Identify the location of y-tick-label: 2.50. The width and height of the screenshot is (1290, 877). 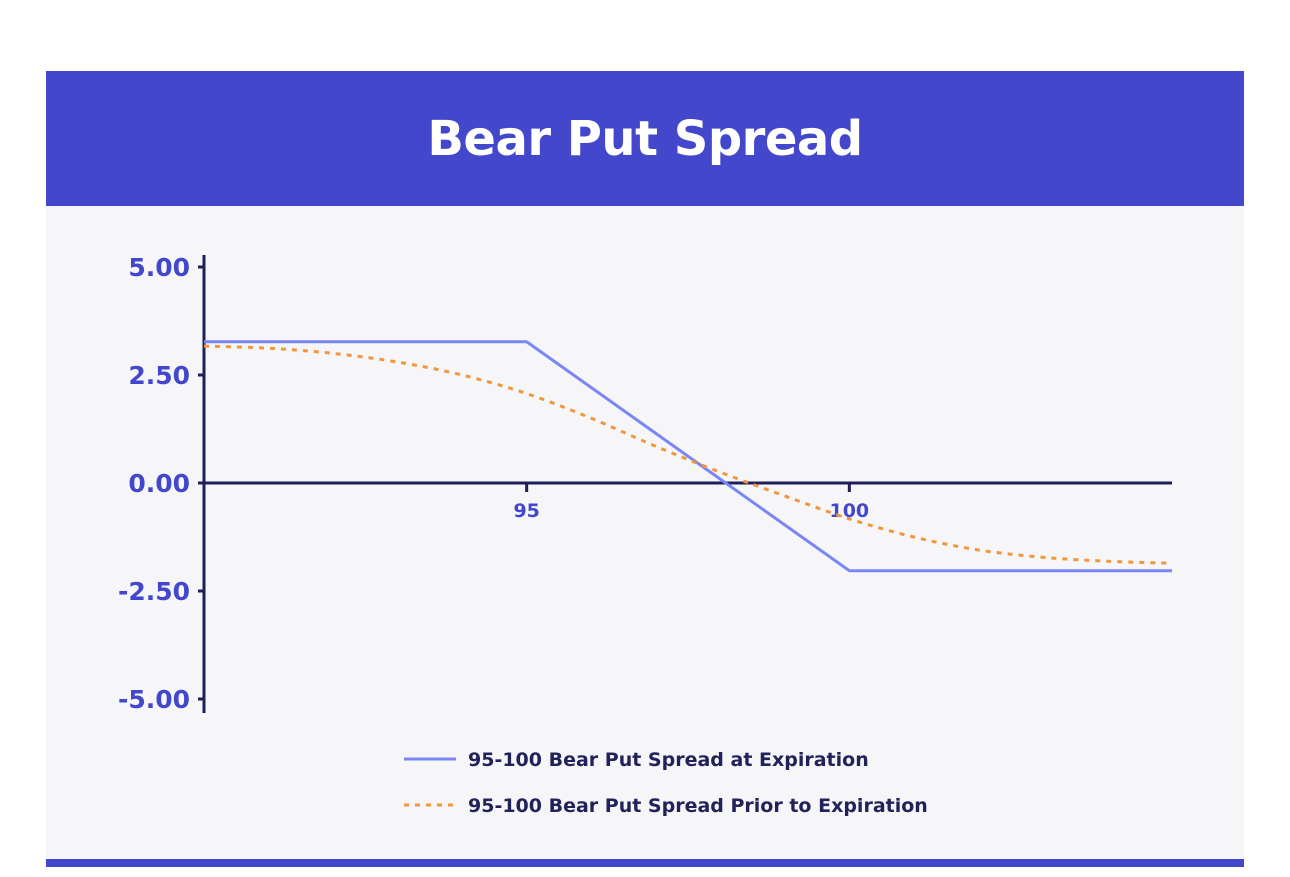
(159, 375).